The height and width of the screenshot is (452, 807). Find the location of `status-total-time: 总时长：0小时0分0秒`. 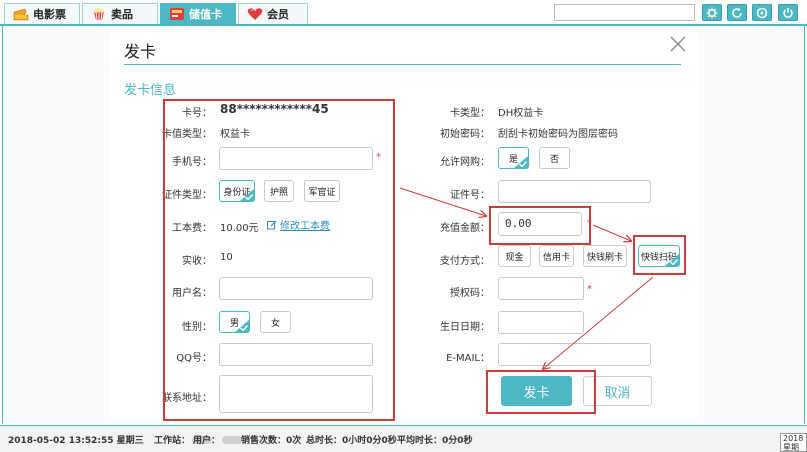

status-total-time: 总时长：0小时0分0秒 is located at coordinates (351, 441).